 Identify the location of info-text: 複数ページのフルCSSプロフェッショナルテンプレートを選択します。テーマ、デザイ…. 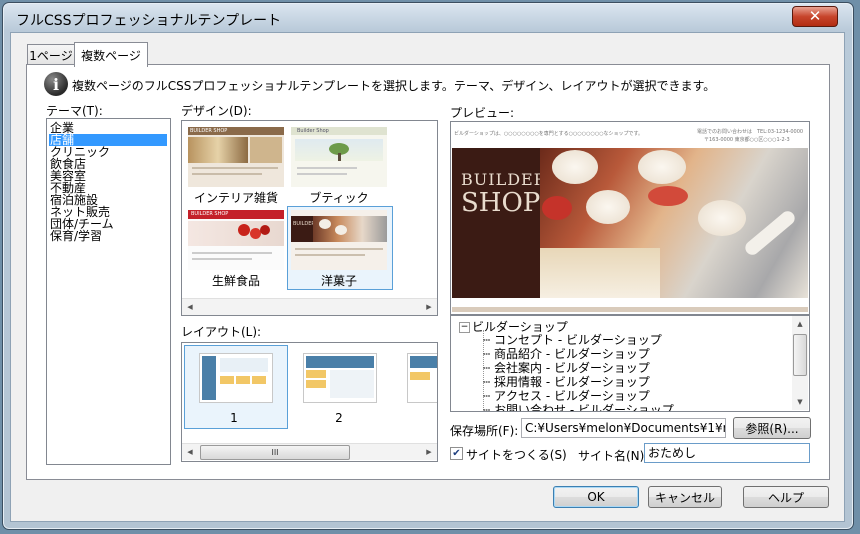
(394, 86).